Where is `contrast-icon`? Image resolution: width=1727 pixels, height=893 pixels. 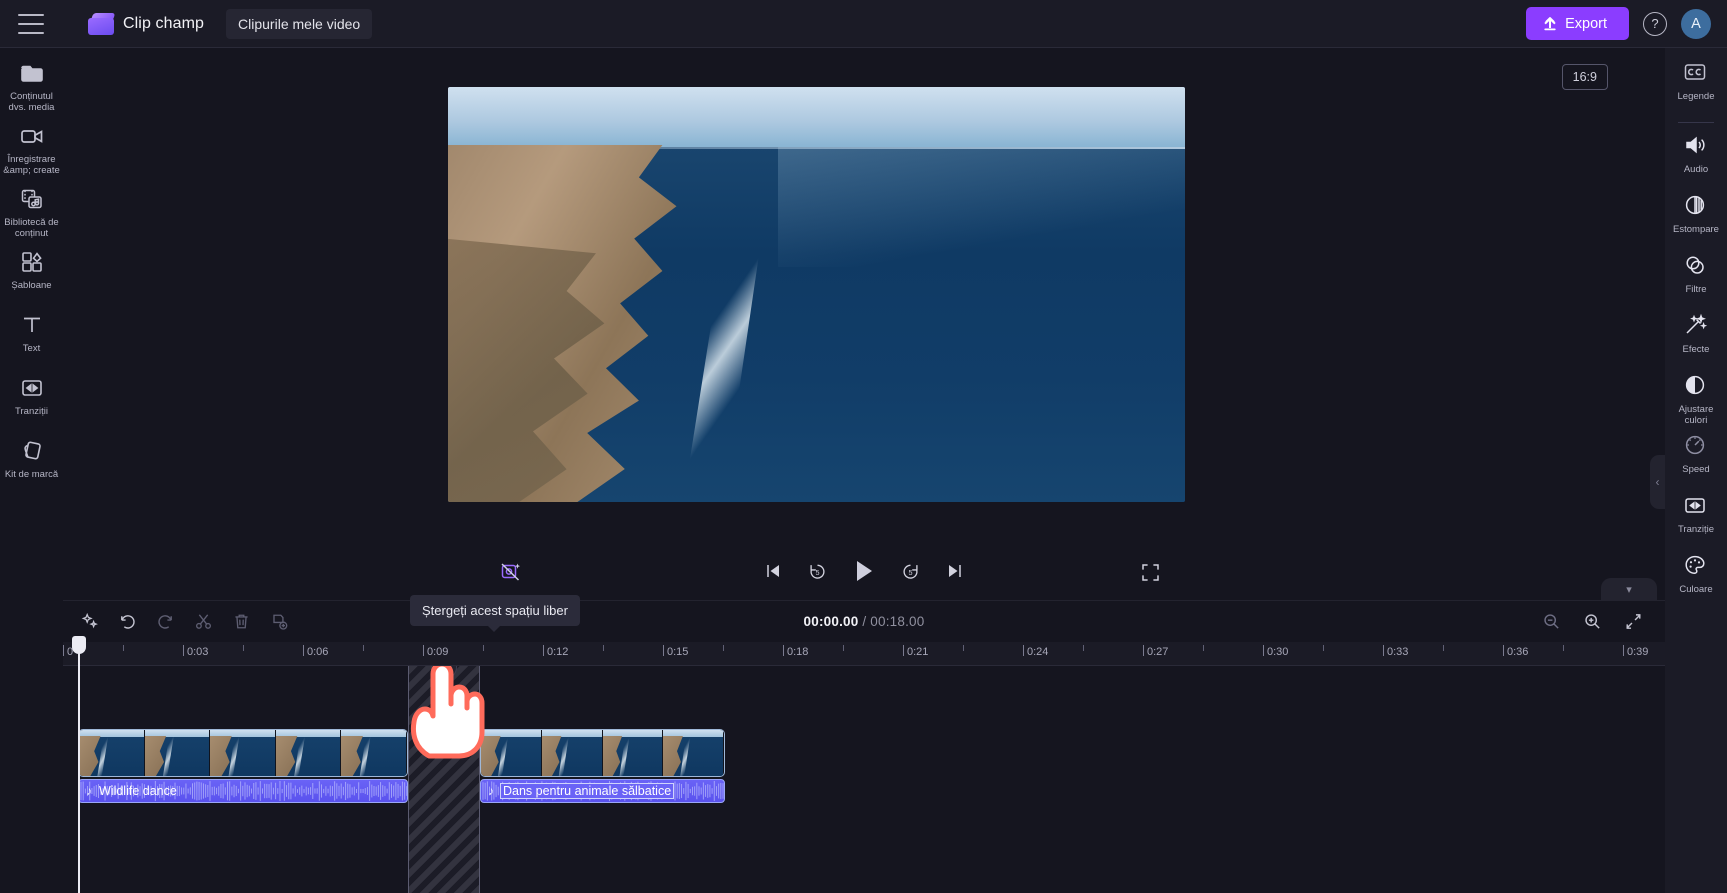
contrast-icon is located at coordinates (1696, 386).